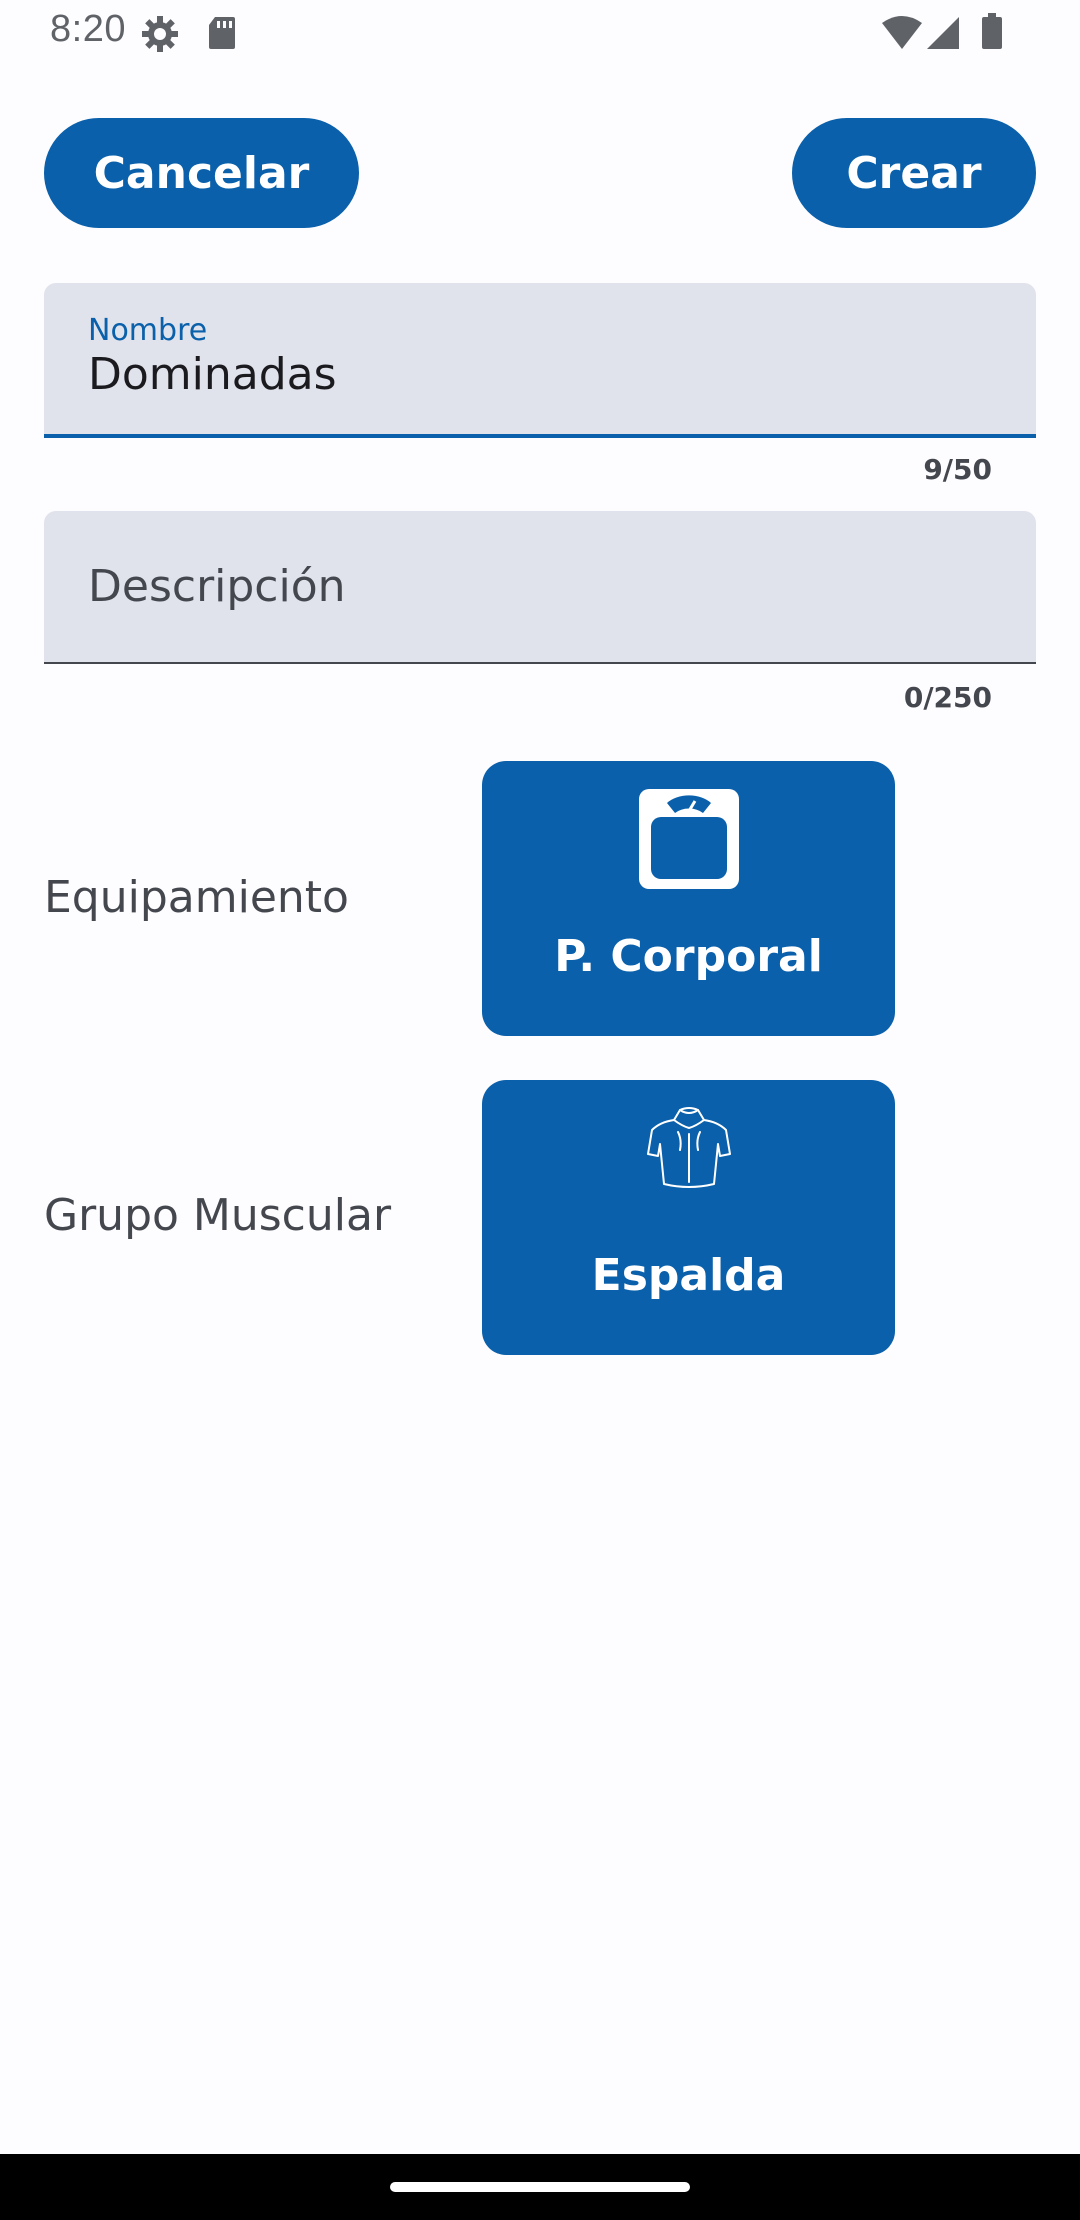  I want to click on name-char-counter: 9/50, so click(957, 469).